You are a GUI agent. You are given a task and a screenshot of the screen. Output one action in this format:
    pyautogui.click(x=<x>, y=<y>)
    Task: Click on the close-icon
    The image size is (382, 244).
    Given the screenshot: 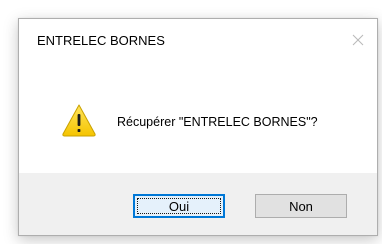 What is the action you would take?
    pyautogui.click(x=358, y=40)
    